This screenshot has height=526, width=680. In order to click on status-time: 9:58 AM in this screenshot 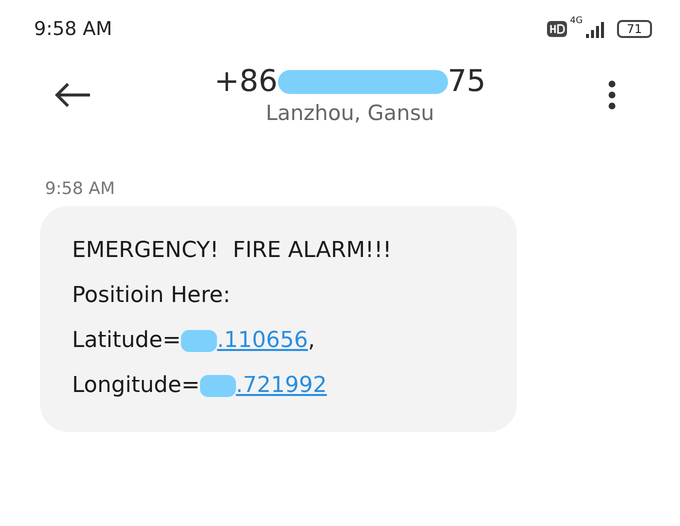, I will do `click(73, 29)`.